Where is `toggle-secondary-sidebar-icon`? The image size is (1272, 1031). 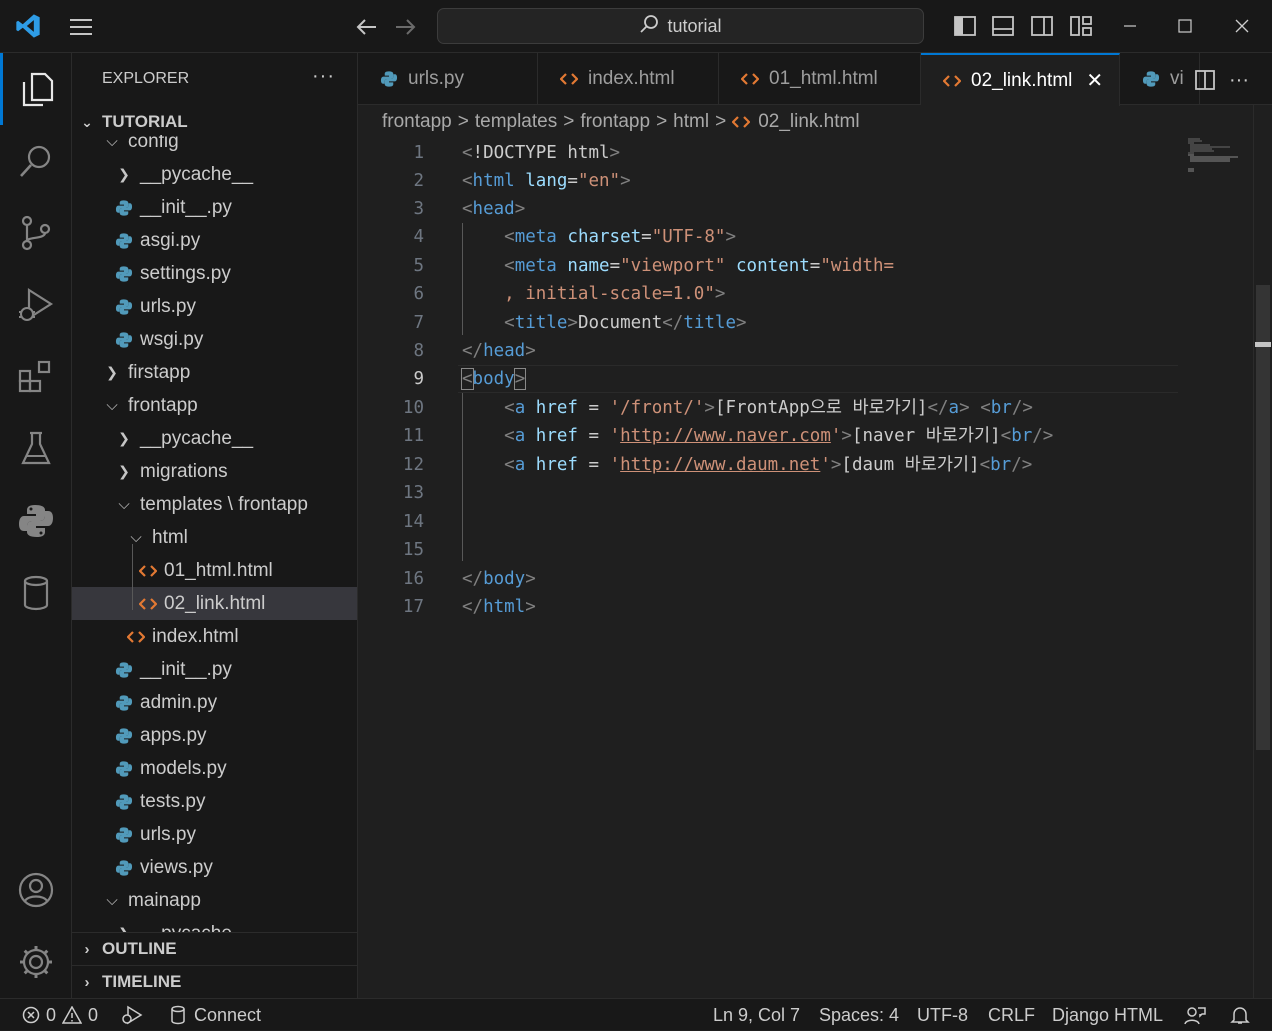
toggle-secondary-sidebar-icon is located at coordinates (1042, 26).